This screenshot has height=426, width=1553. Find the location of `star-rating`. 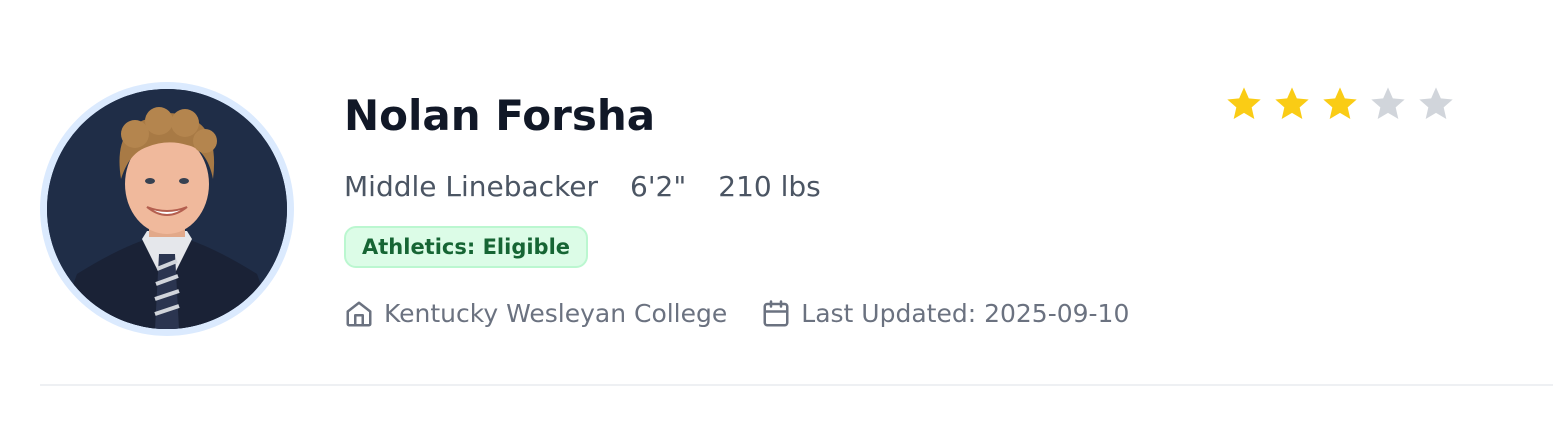

star-rating is located at coordinates (1344, 104).